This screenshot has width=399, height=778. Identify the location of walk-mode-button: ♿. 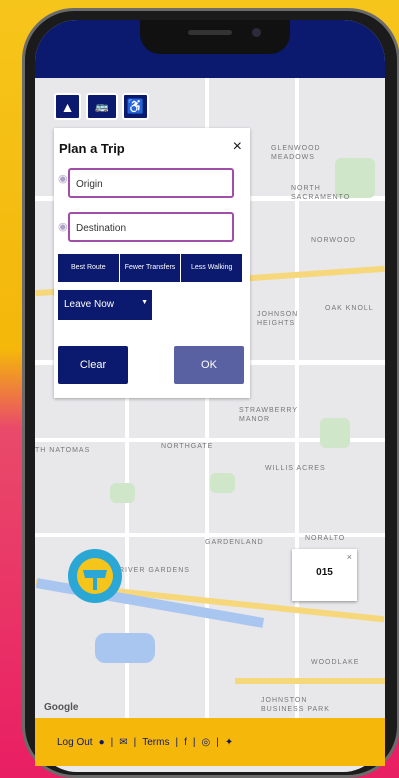
(135, 106).